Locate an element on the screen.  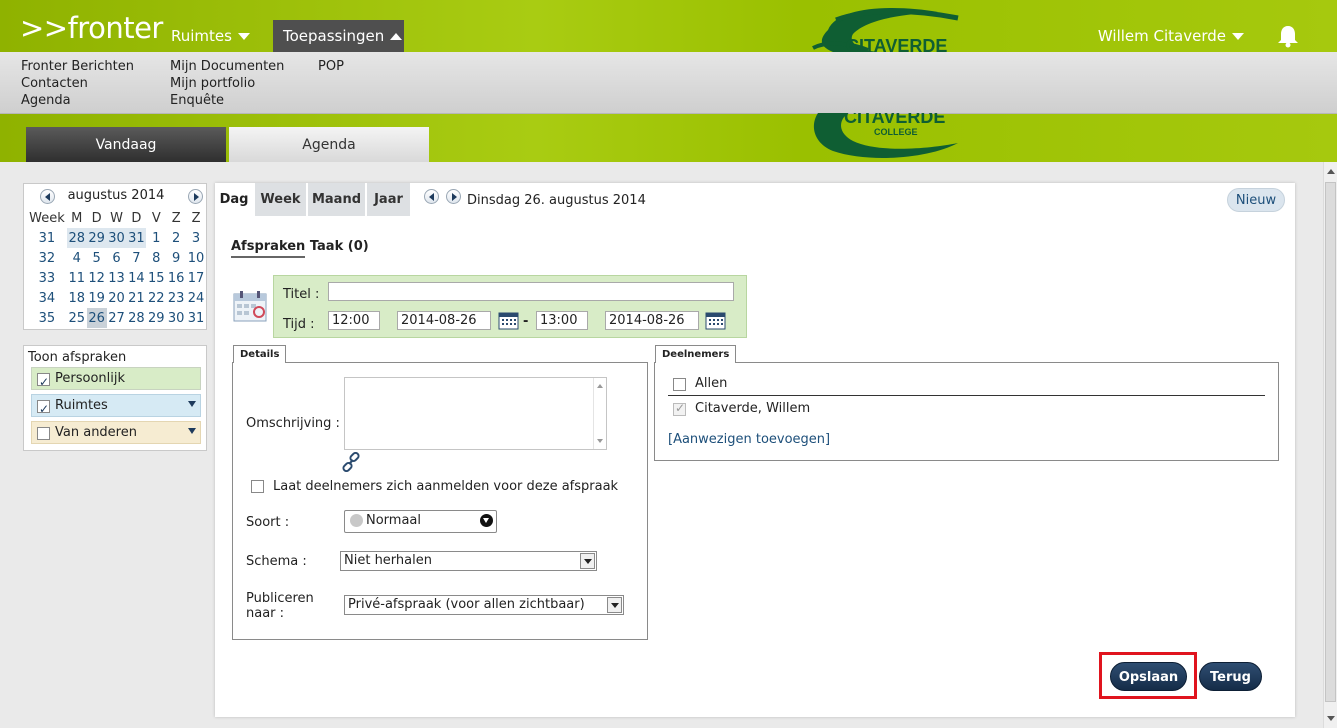
cal-day: 16 is located at coordinates (176, 278).